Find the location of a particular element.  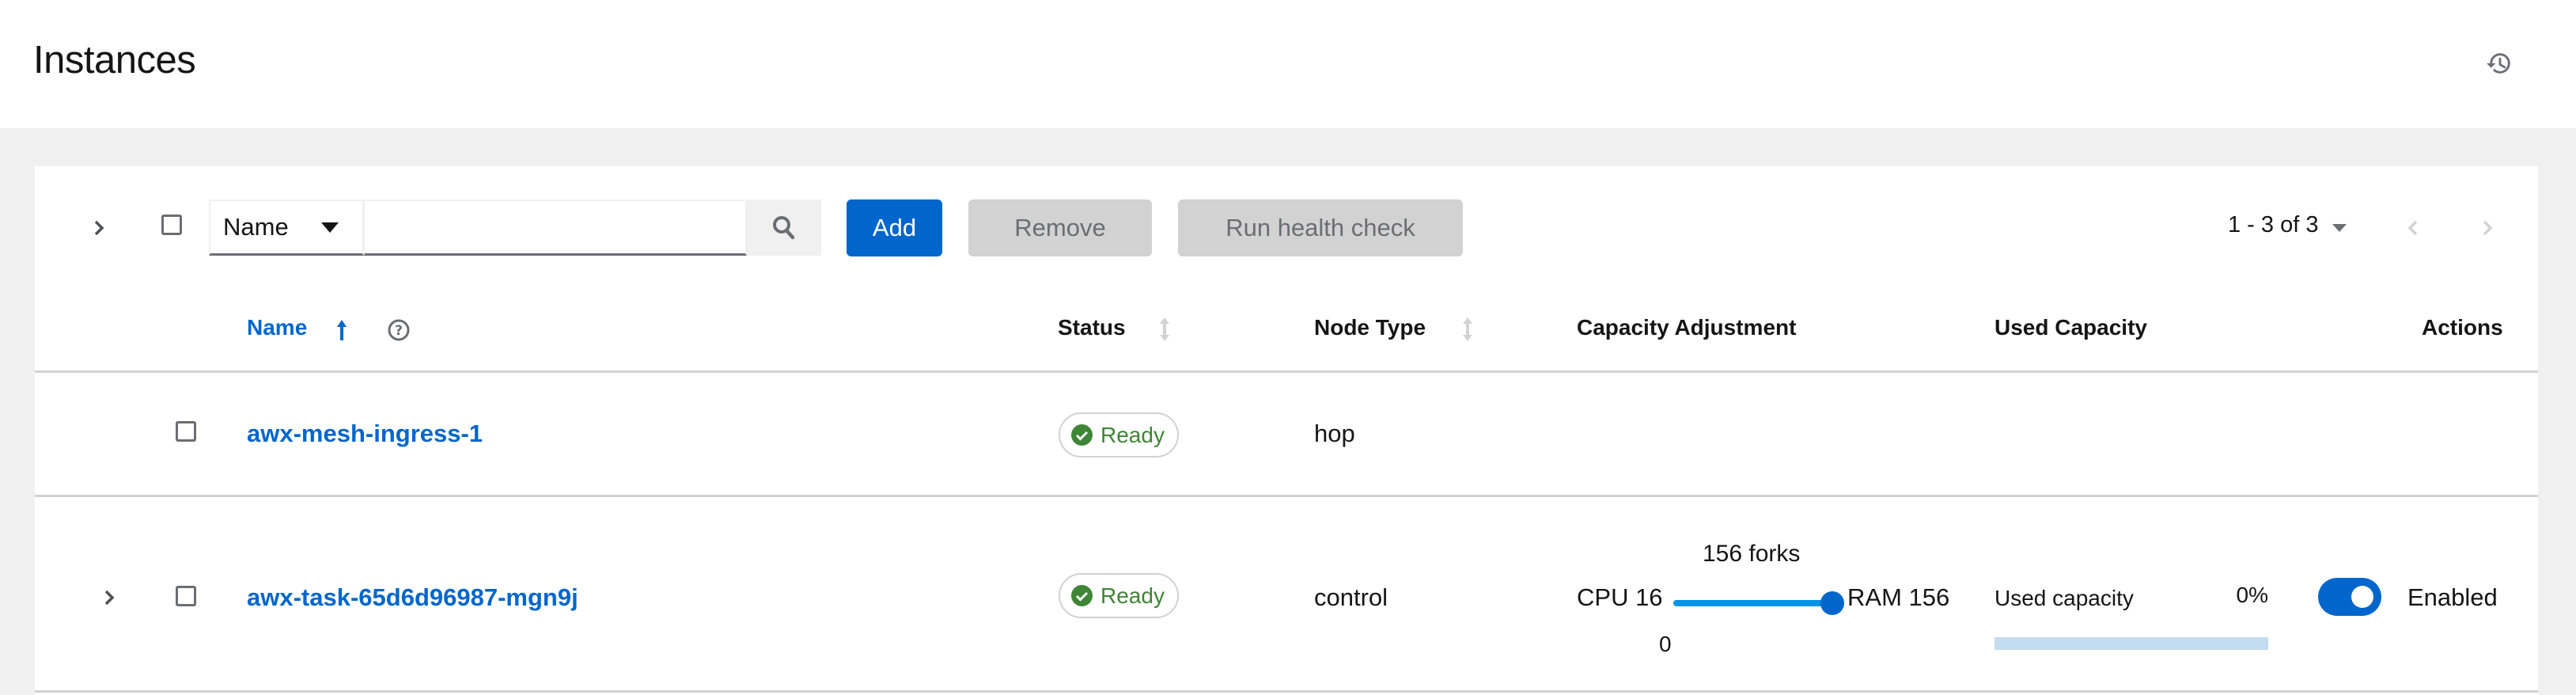

remove-button: Remove is located at coordinates (1060, 228).